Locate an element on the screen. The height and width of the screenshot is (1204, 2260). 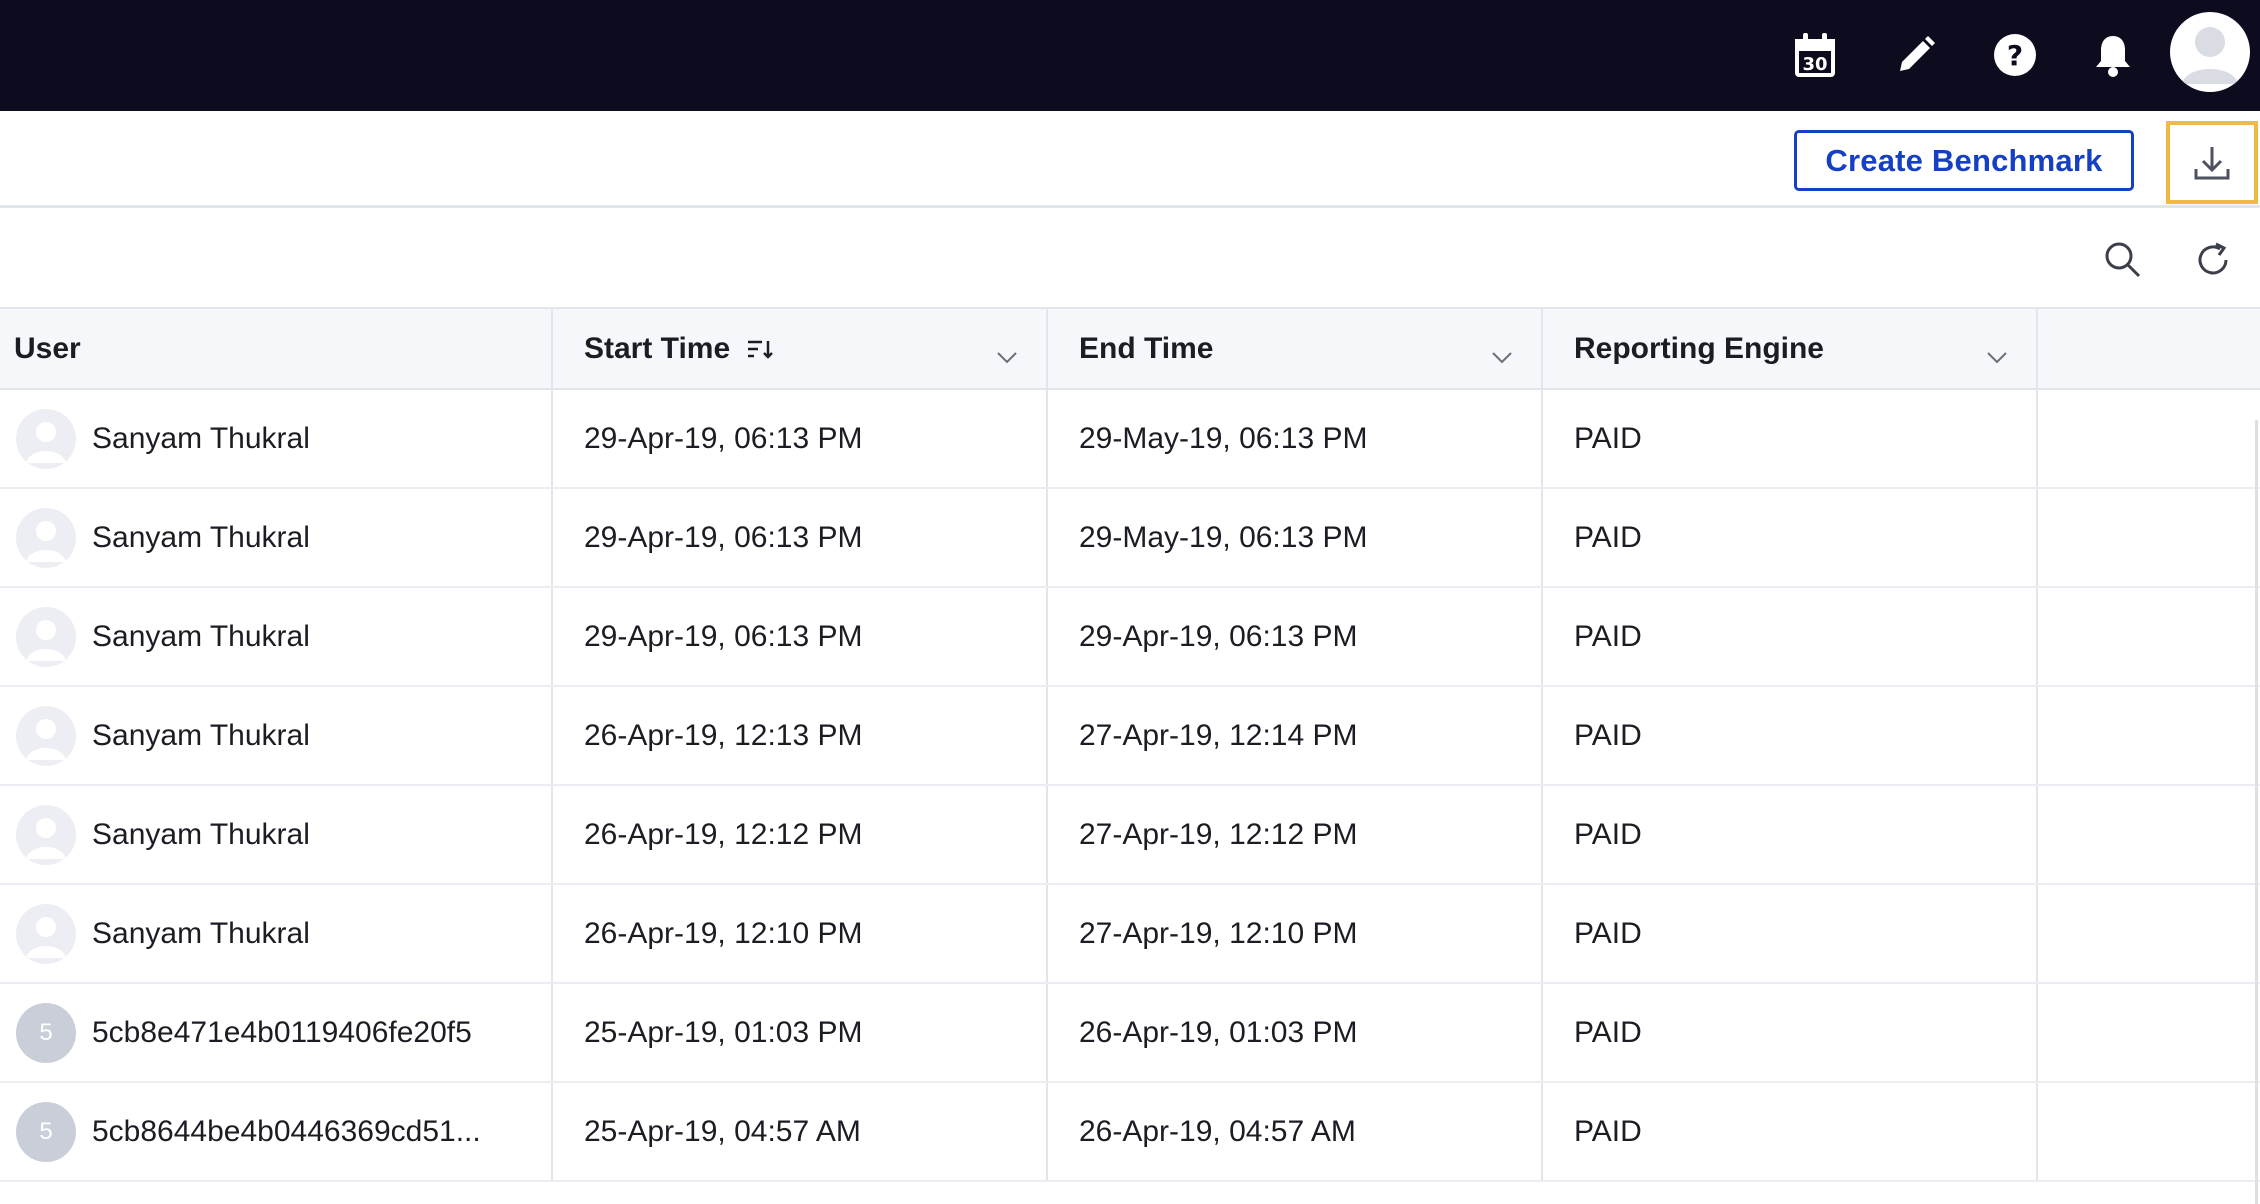
start-time-cell: 26-Apr-19, 12:12 PM is located at coordinates (800, 834).